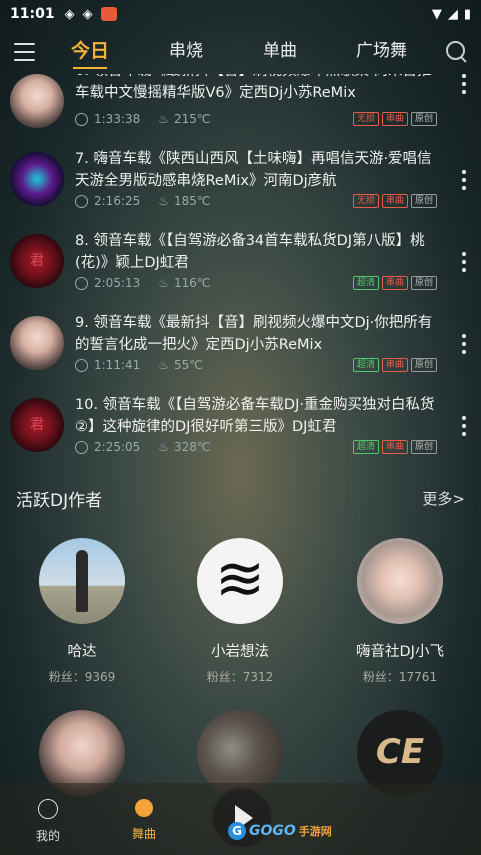  Describe the element at coordinates (240, 498) in the screenshot. I see `dj-section-header: 活跃DJ作者 更多>` at that location.